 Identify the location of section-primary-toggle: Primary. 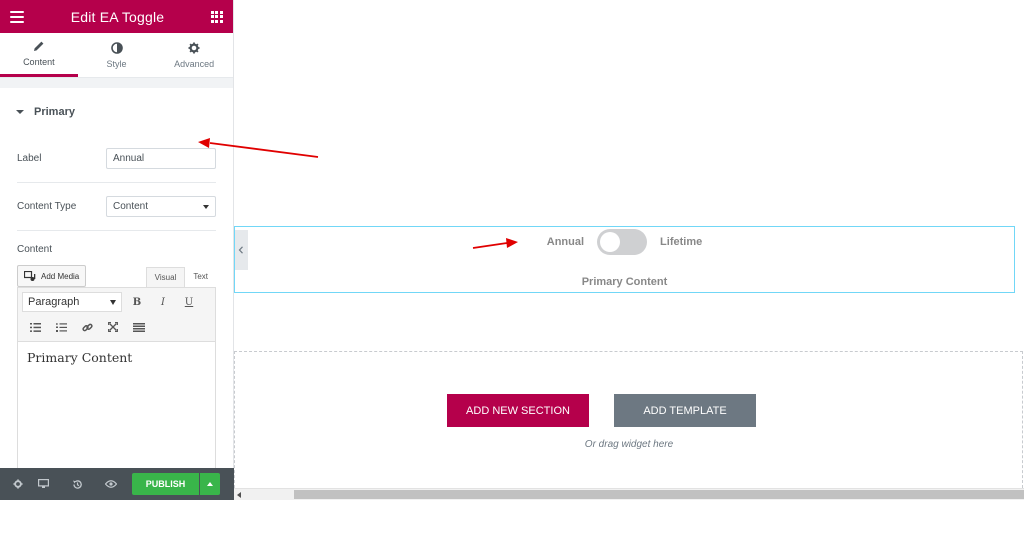
(116, 111).